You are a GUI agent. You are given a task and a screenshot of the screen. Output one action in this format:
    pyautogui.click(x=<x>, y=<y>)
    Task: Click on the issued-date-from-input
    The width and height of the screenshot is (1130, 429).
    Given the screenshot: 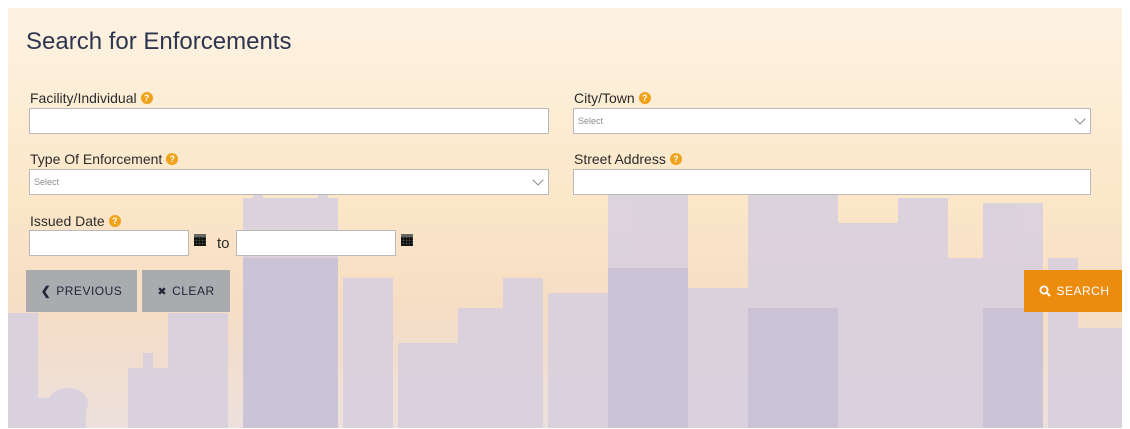 What is the action you would take?
    pyautogui.click(x=109, y=243)
    